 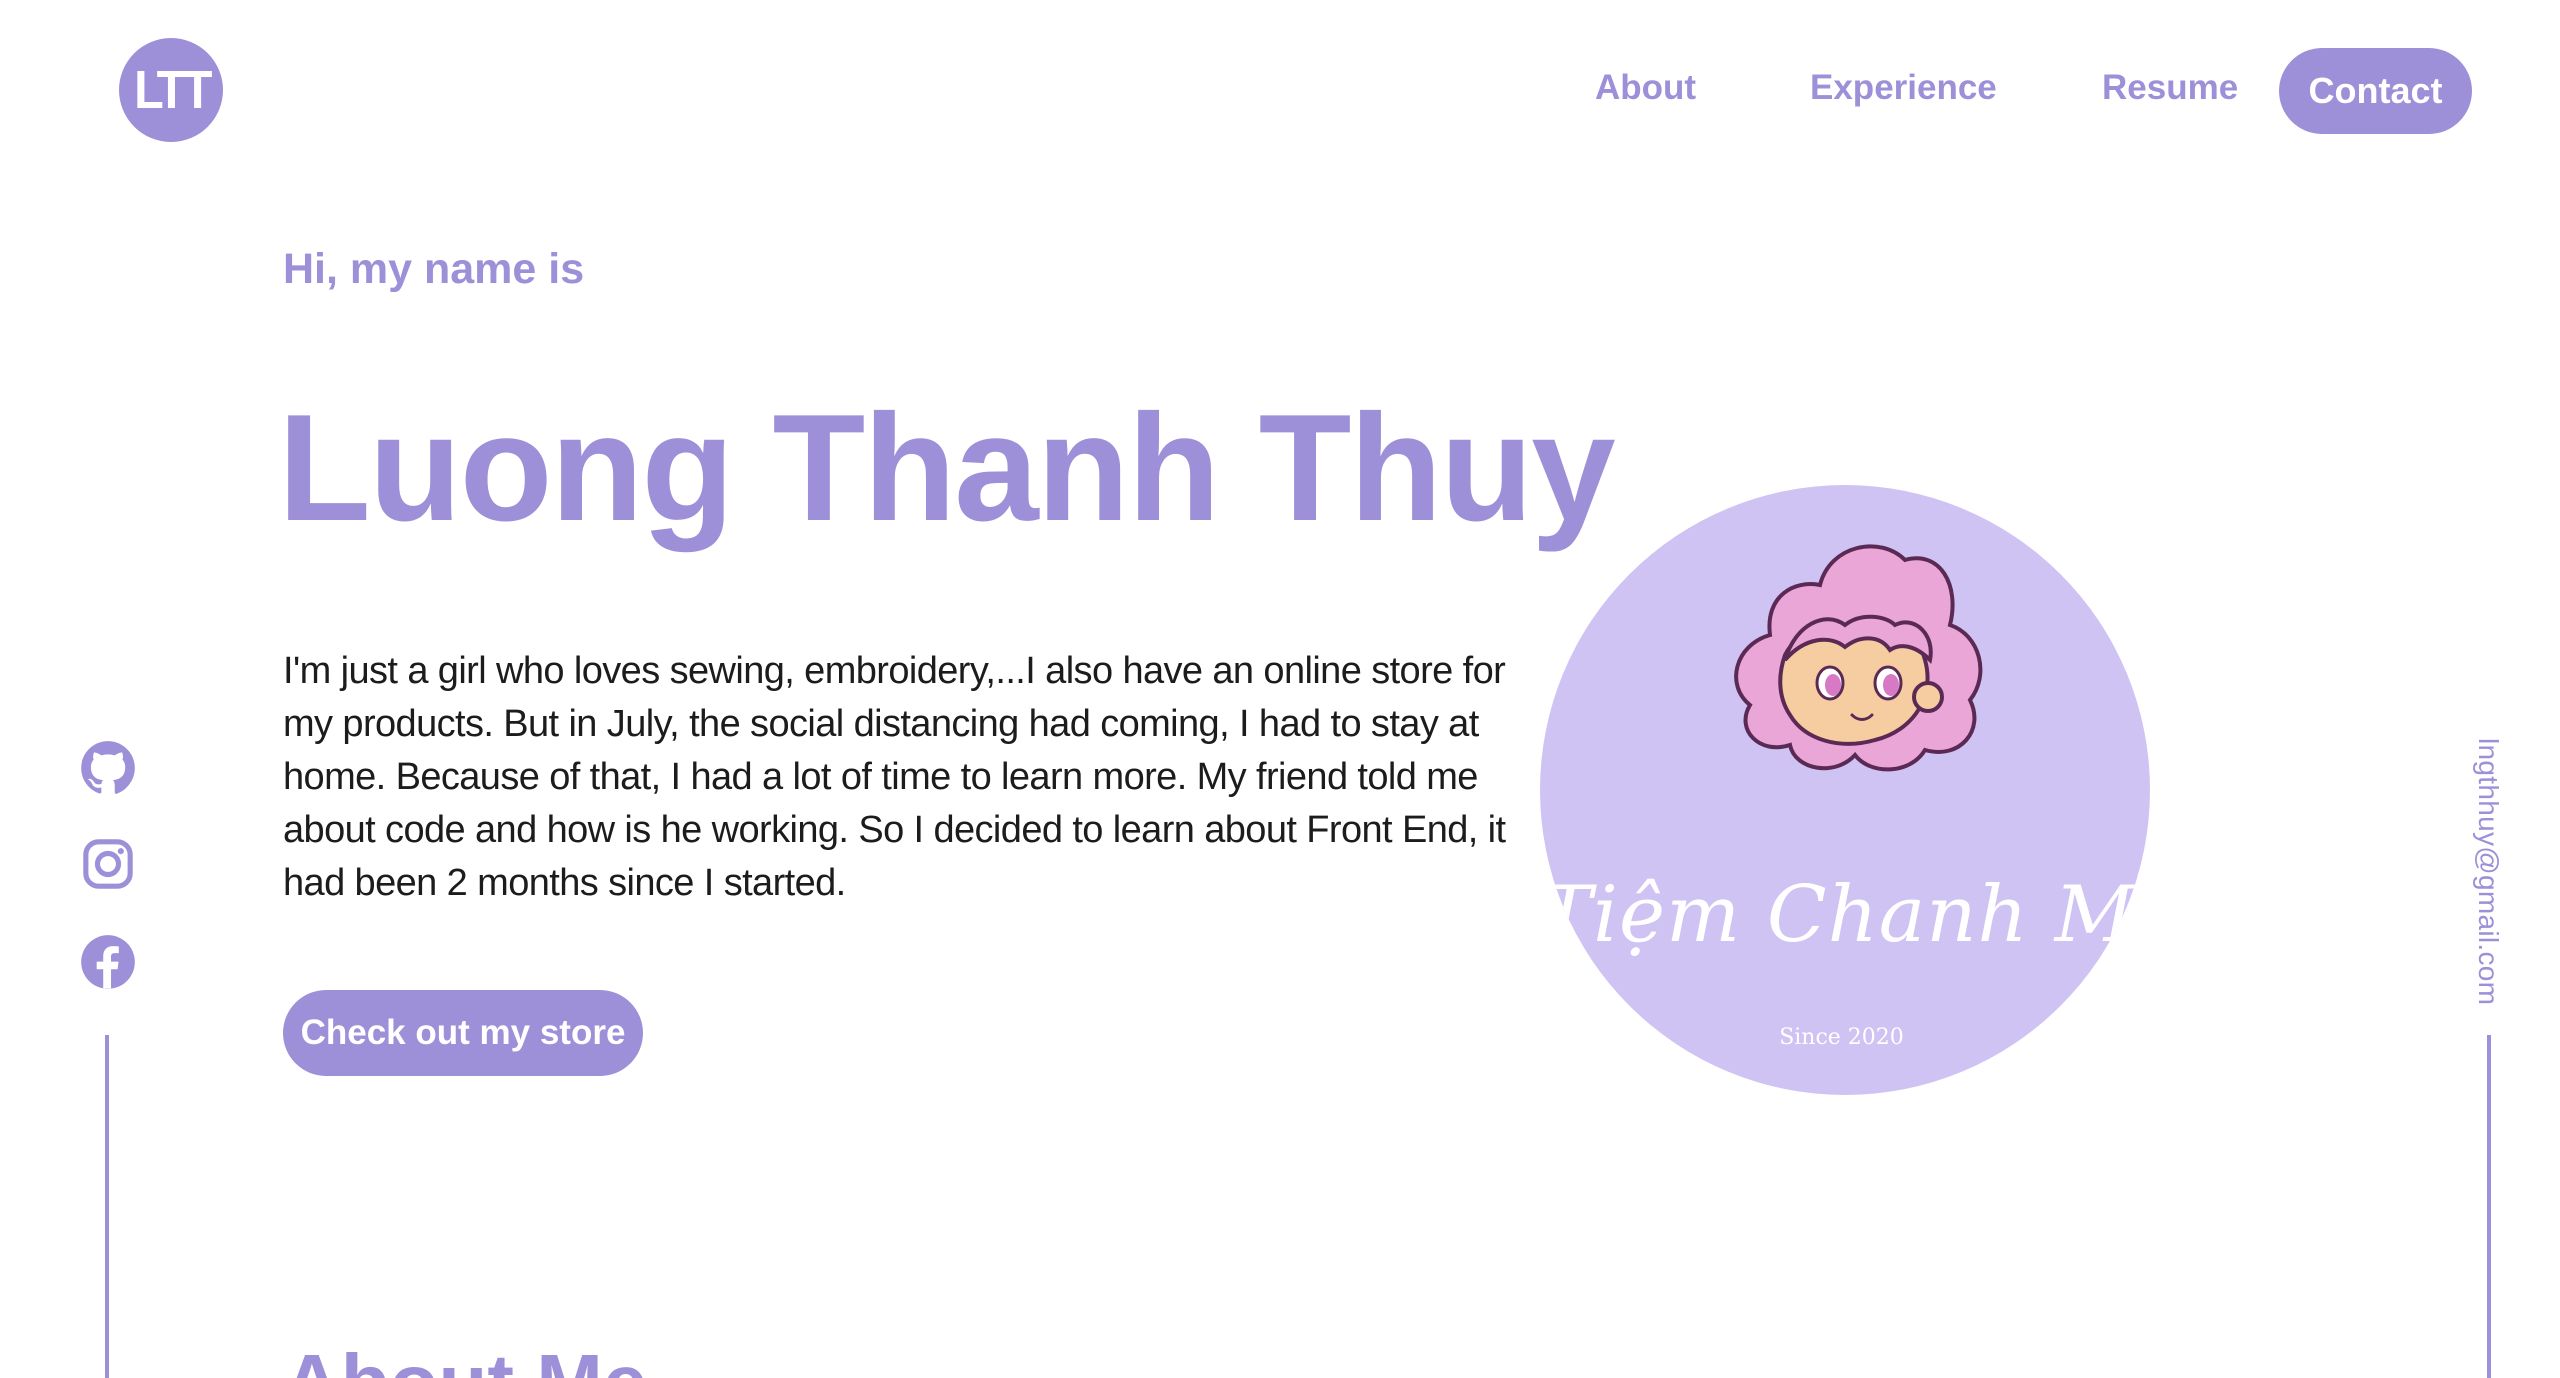 What do you see at coordinates (1645, 88) in the screenshot?
I see `nav-about-link: About` at bounding box center [1645, 88].